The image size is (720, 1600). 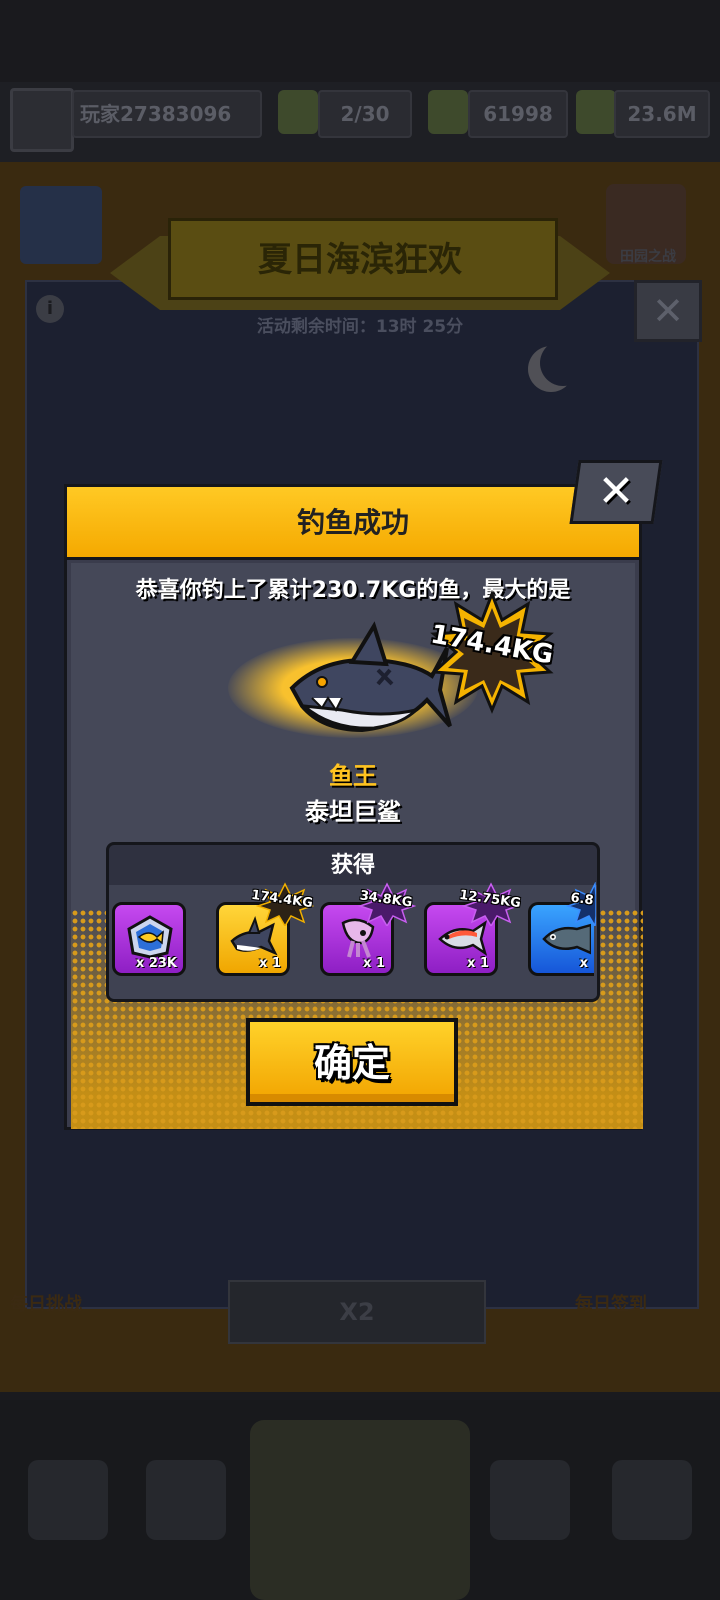 I want to click on currency-icon, so click(x=448, y=112).